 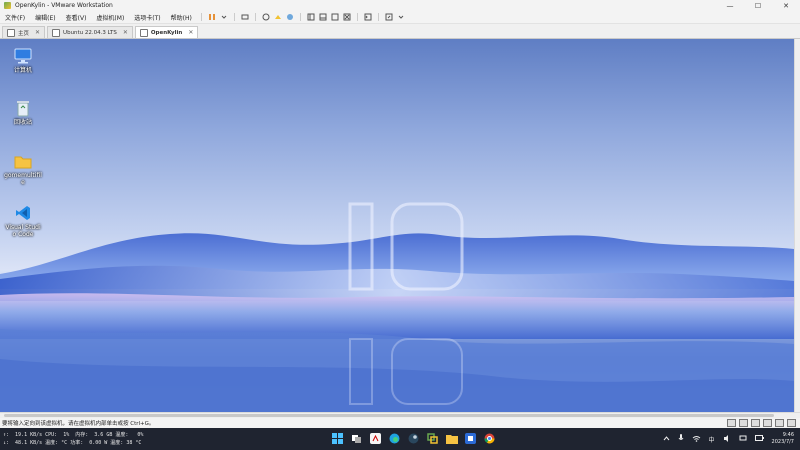 What do you see at coordinates (451, 438) in the screenshot?
I see `file-explorer-icon` at bounding box center [451, 438].